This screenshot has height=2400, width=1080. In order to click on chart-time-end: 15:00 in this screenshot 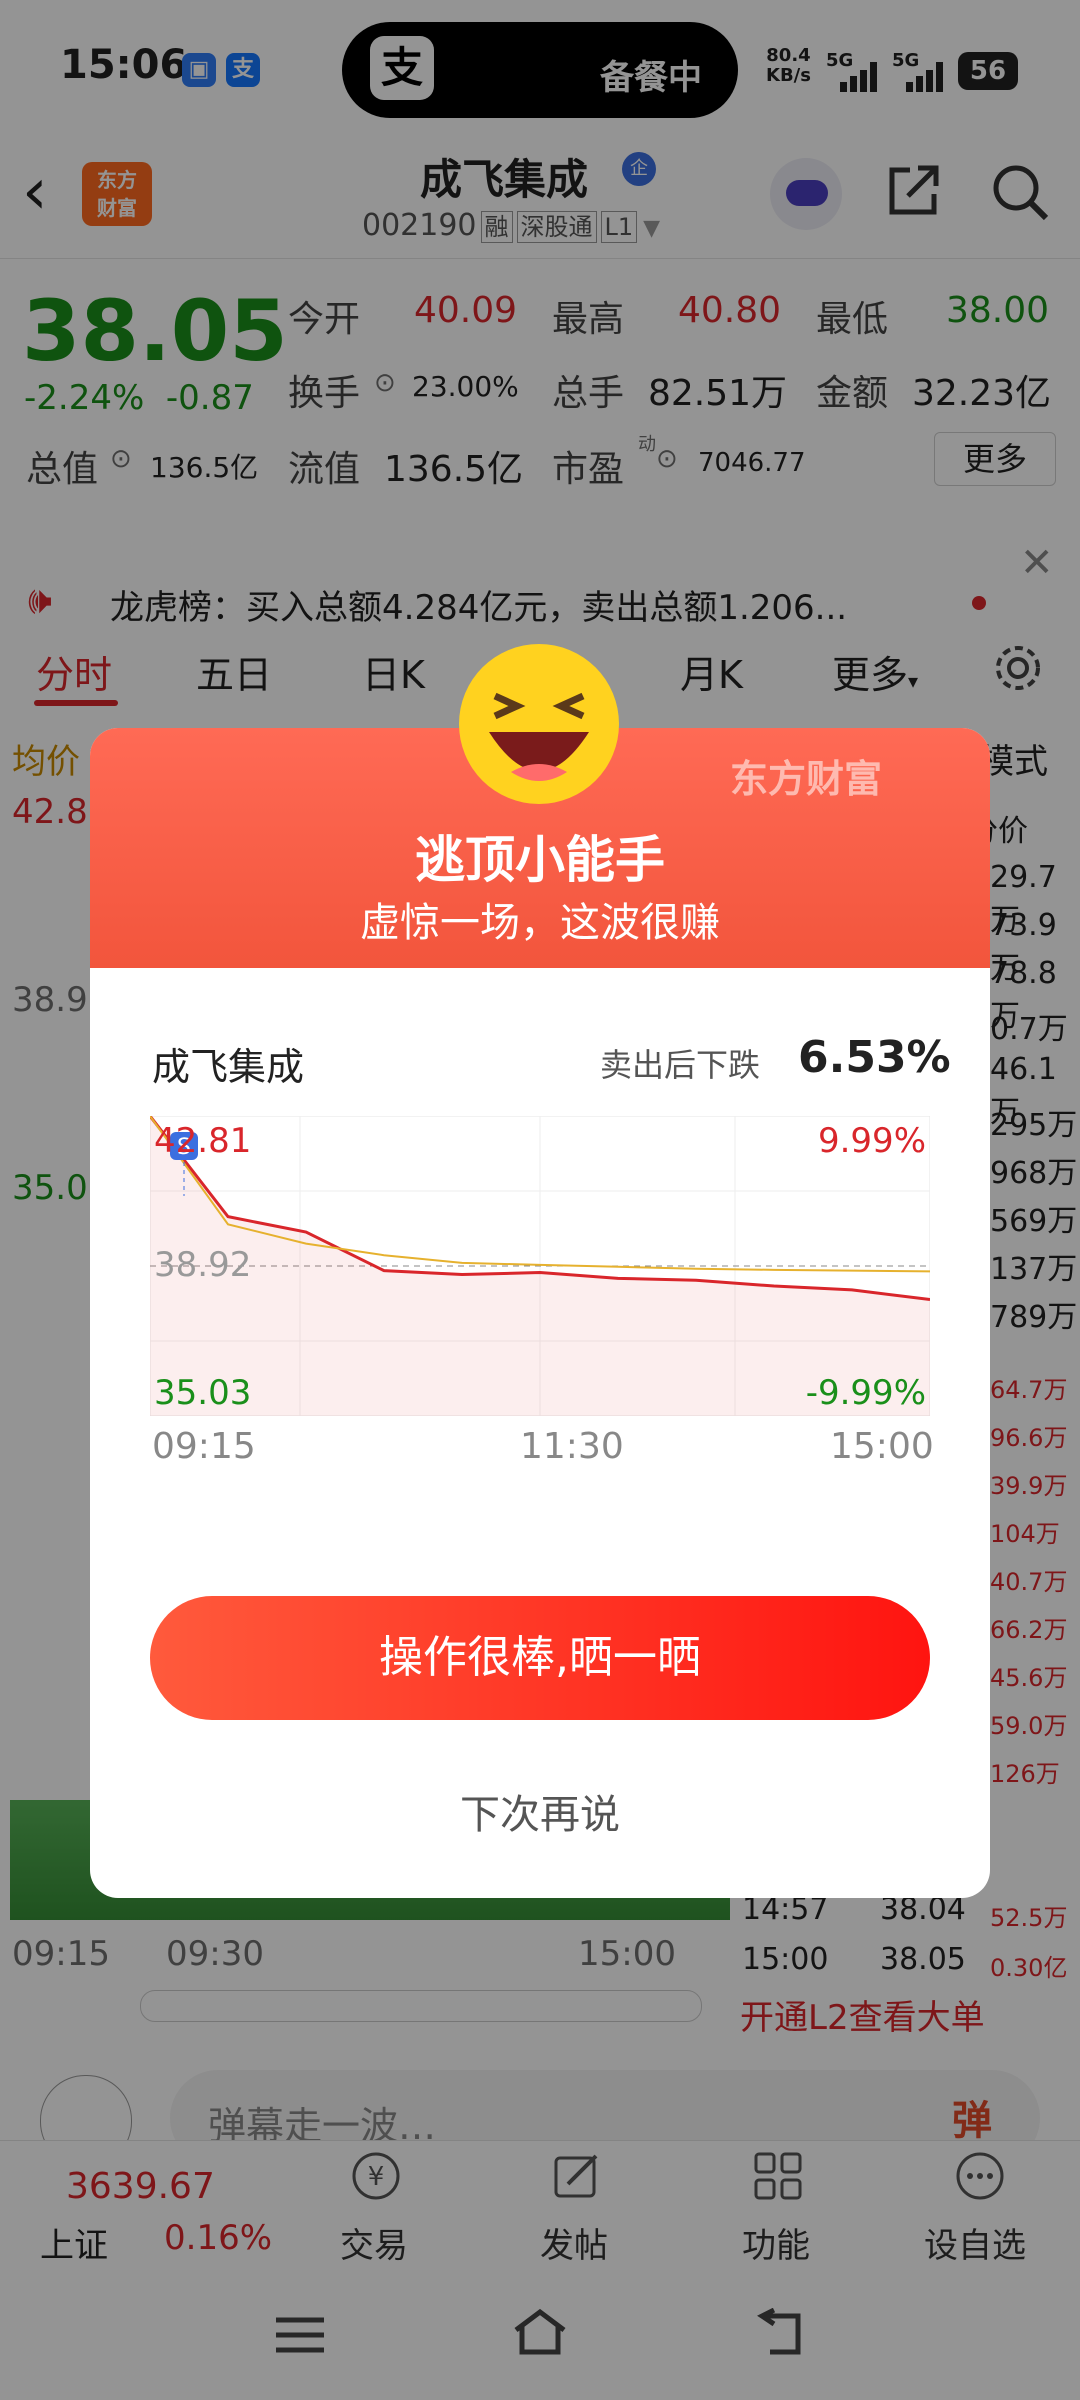, I will do `click(882, 1446)`.